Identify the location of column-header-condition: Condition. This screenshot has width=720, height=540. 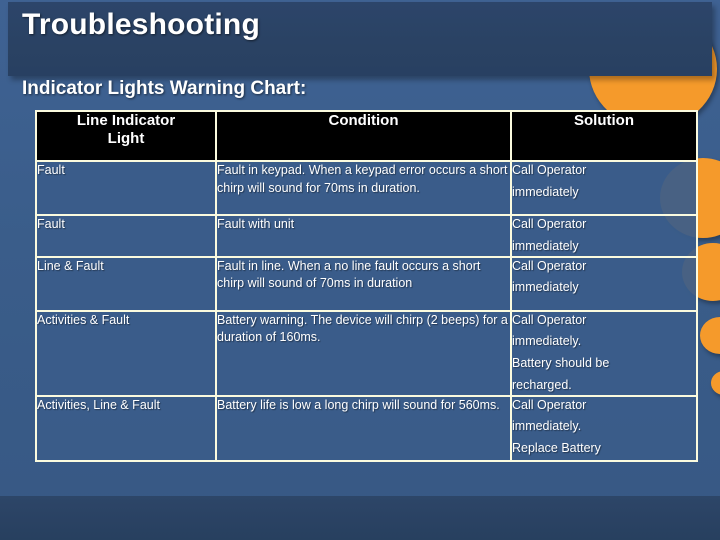
(363, 136).